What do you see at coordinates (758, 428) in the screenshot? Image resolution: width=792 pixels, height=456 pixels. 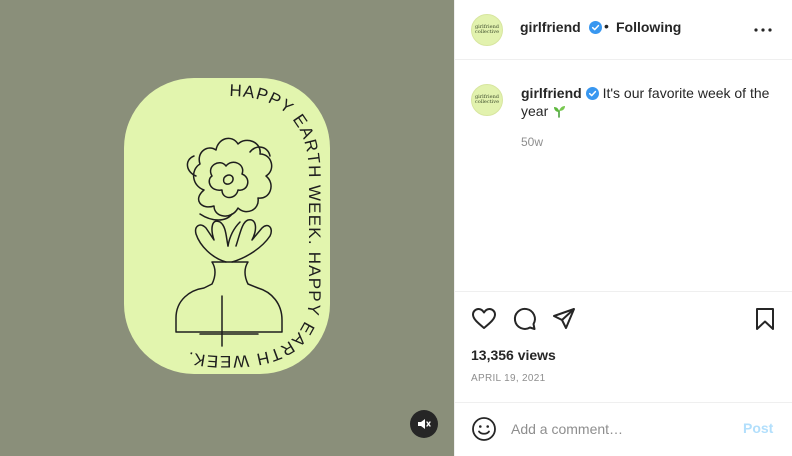 I see `post-comment-button: Post` at bounding box center [758, 428].